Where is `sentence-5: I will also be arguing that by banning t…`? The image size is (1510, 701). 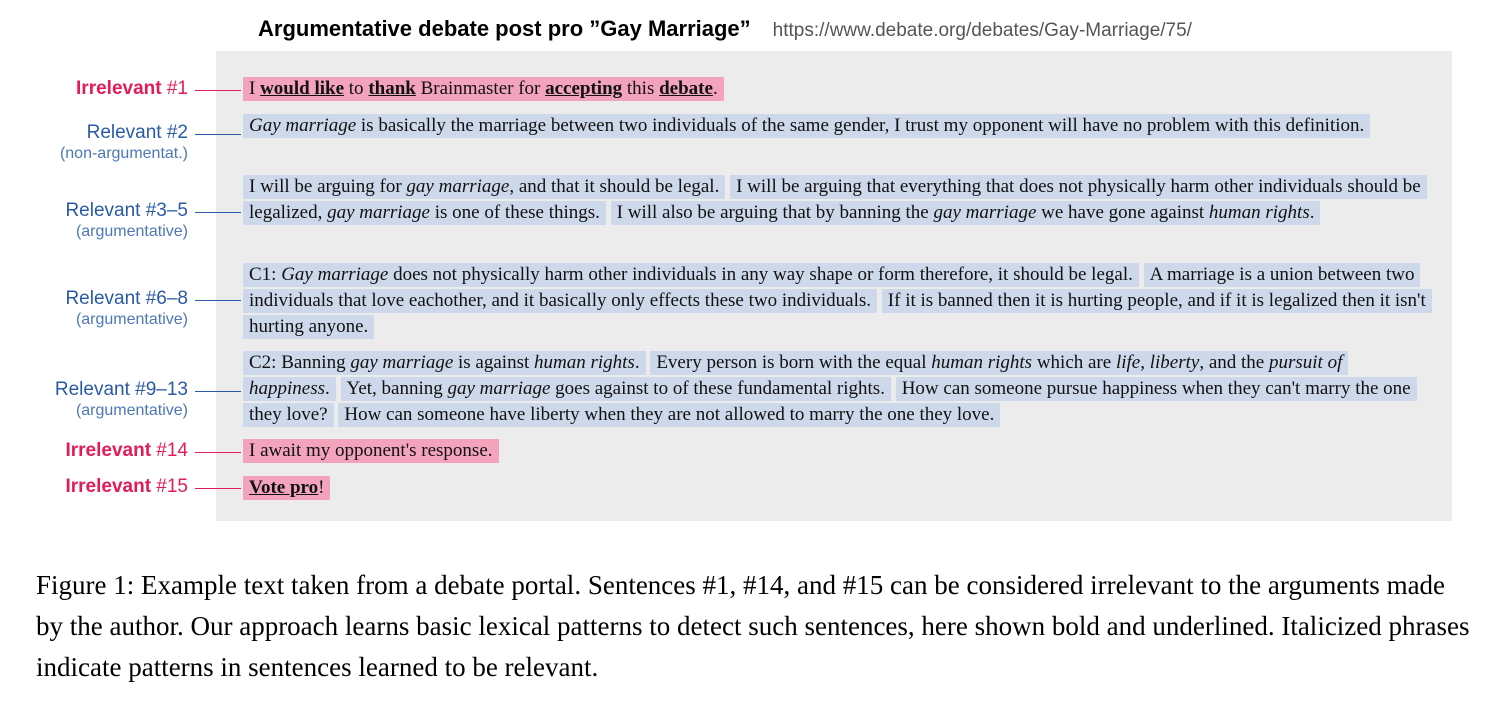
sentence-5: I will also be arguing that by banning t… is located at coordinates (965, 213).